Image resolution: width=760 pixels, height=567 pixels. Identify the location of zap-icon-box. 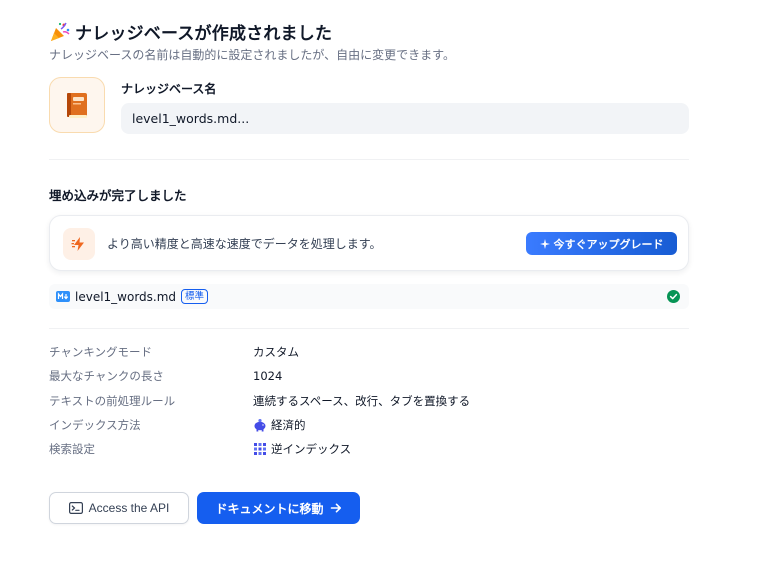
(79, 244).